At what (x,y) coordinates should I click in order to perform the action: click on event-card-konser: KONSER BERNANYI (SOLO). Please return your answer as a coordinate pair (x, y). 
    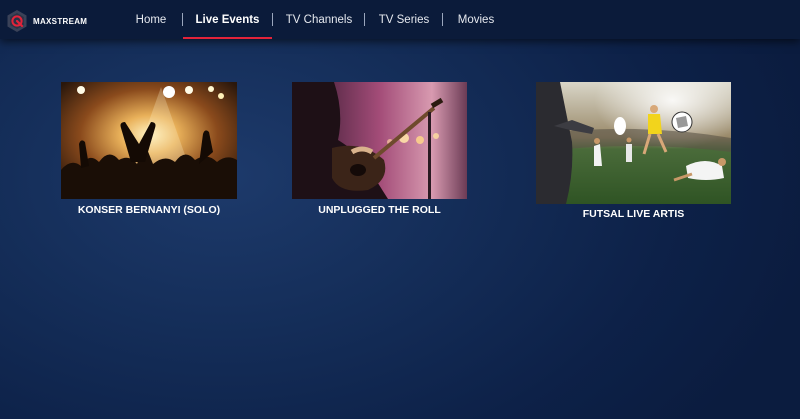
    Looking at the image, I should click on (149, 152).